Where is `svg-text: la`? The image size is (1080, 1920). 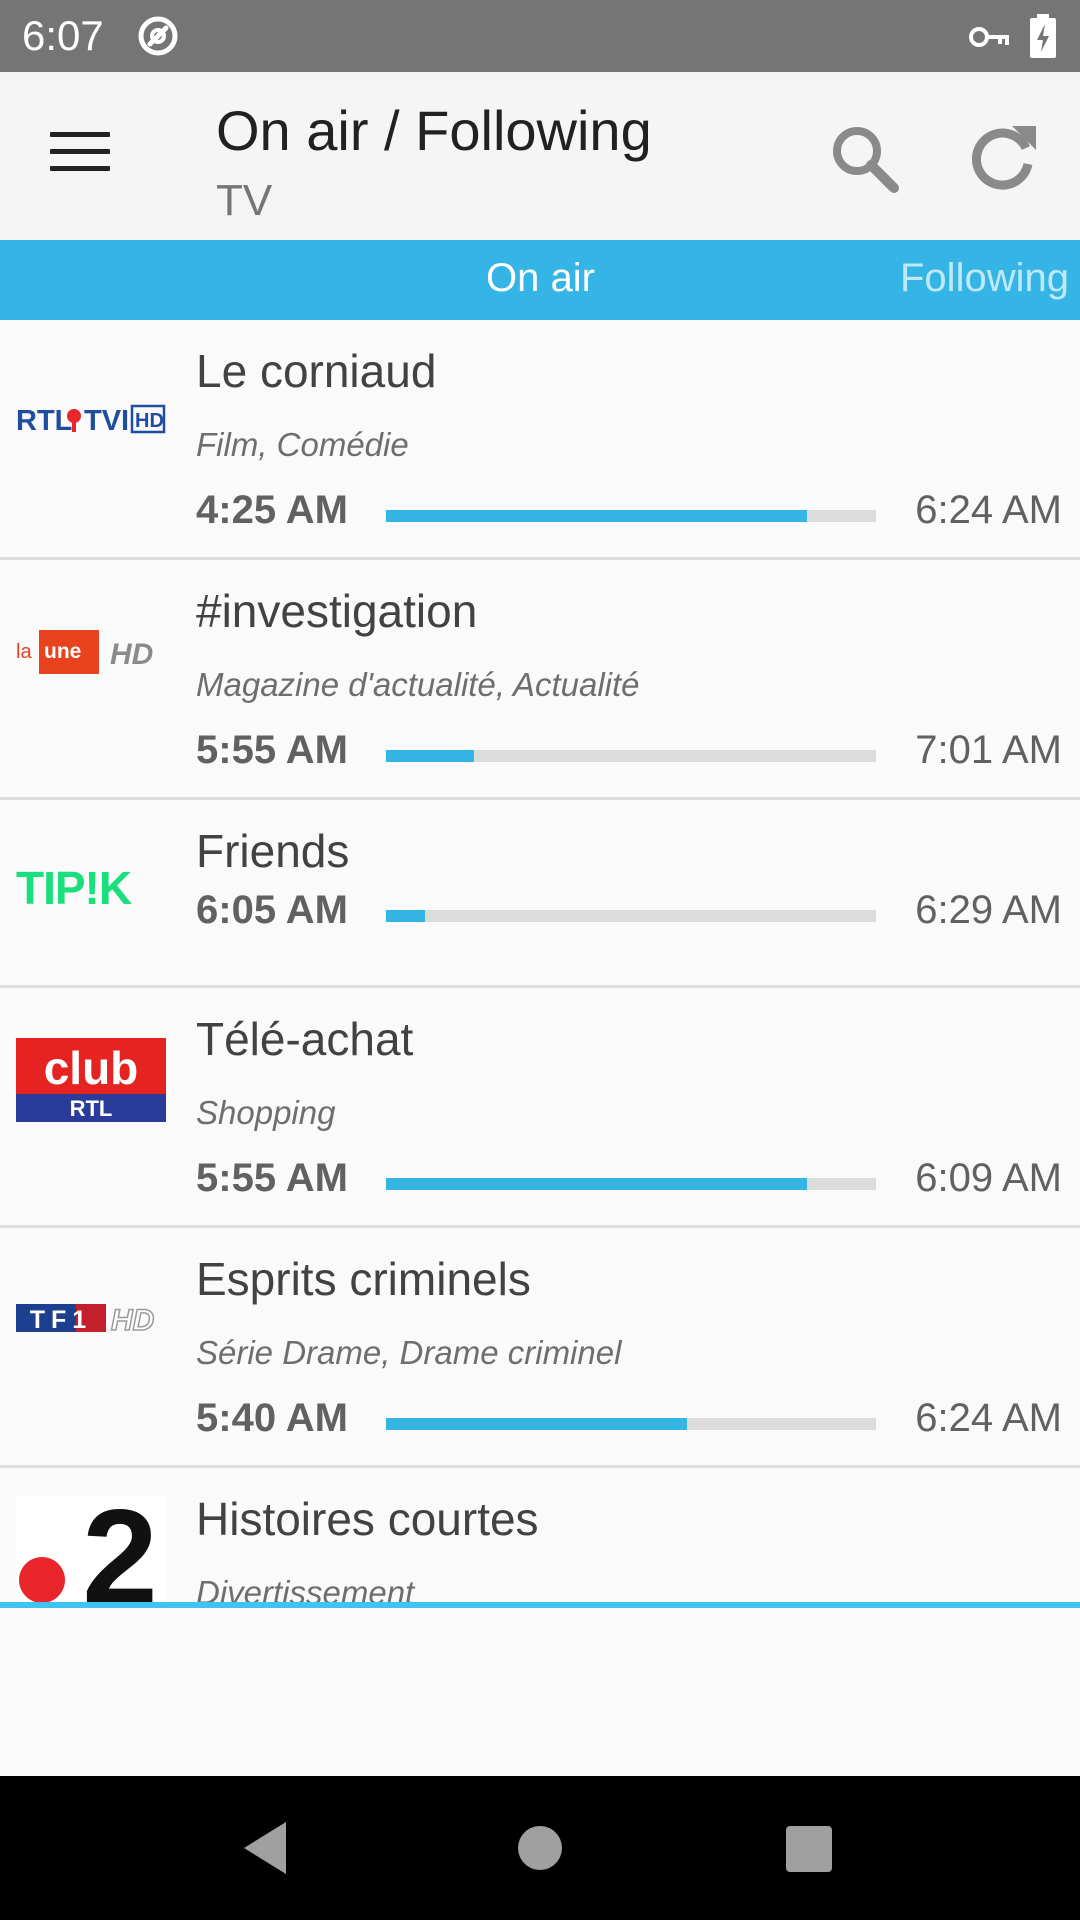 svg-text: la is located at coordinates (24, 652).